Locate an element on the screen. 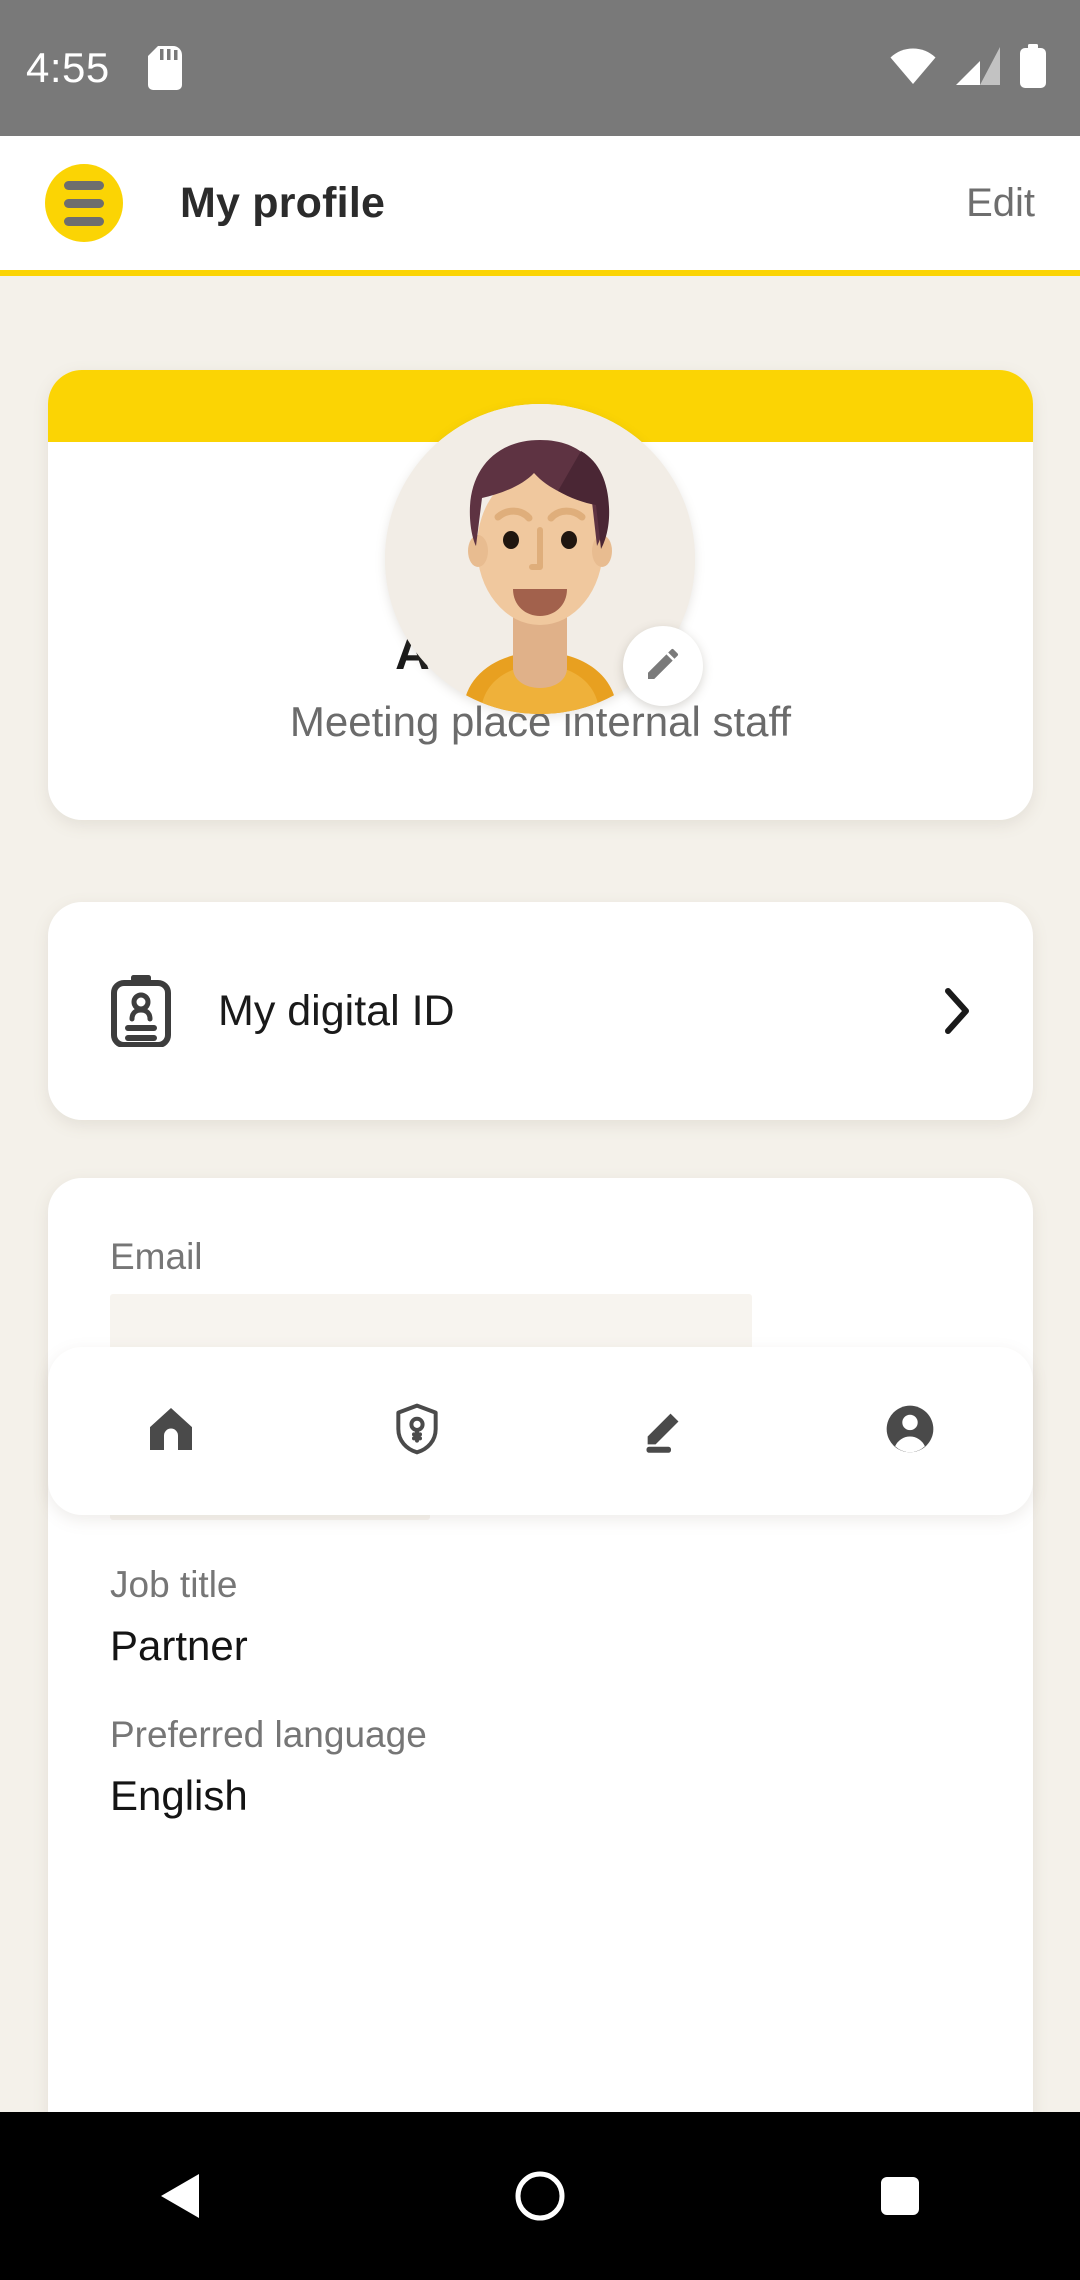  app-header: My profile Edit is located at coordinates (540, 206).